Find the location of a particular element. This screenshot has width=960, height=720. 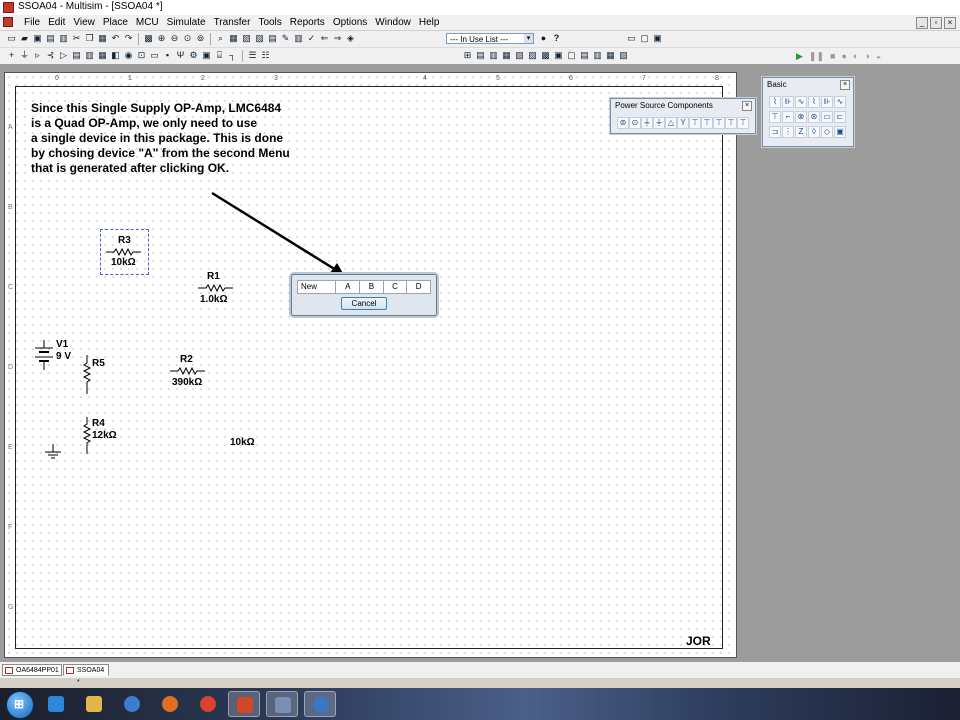

digital-ground-icon: ⏚ is located at coordinates (647, 123).